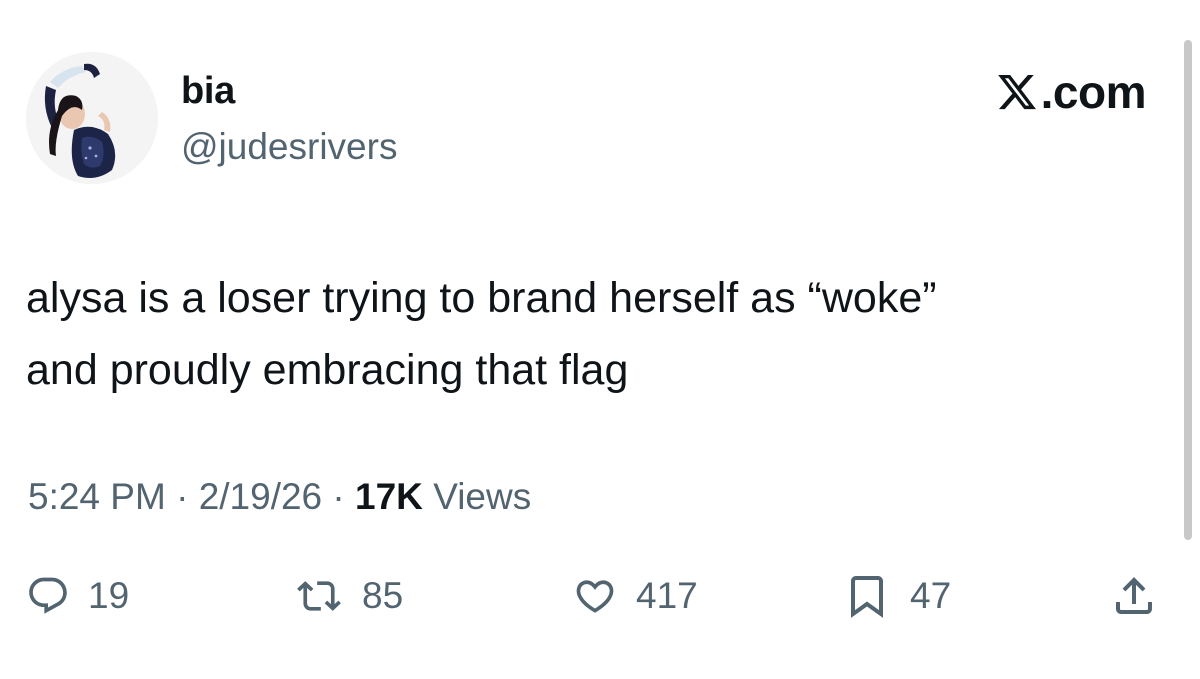 The image size is (1200, 679). What do you see at coordinates (109, 595) in the screenshot?
I see `reply-count: 19` at bounding box center [109, 595].